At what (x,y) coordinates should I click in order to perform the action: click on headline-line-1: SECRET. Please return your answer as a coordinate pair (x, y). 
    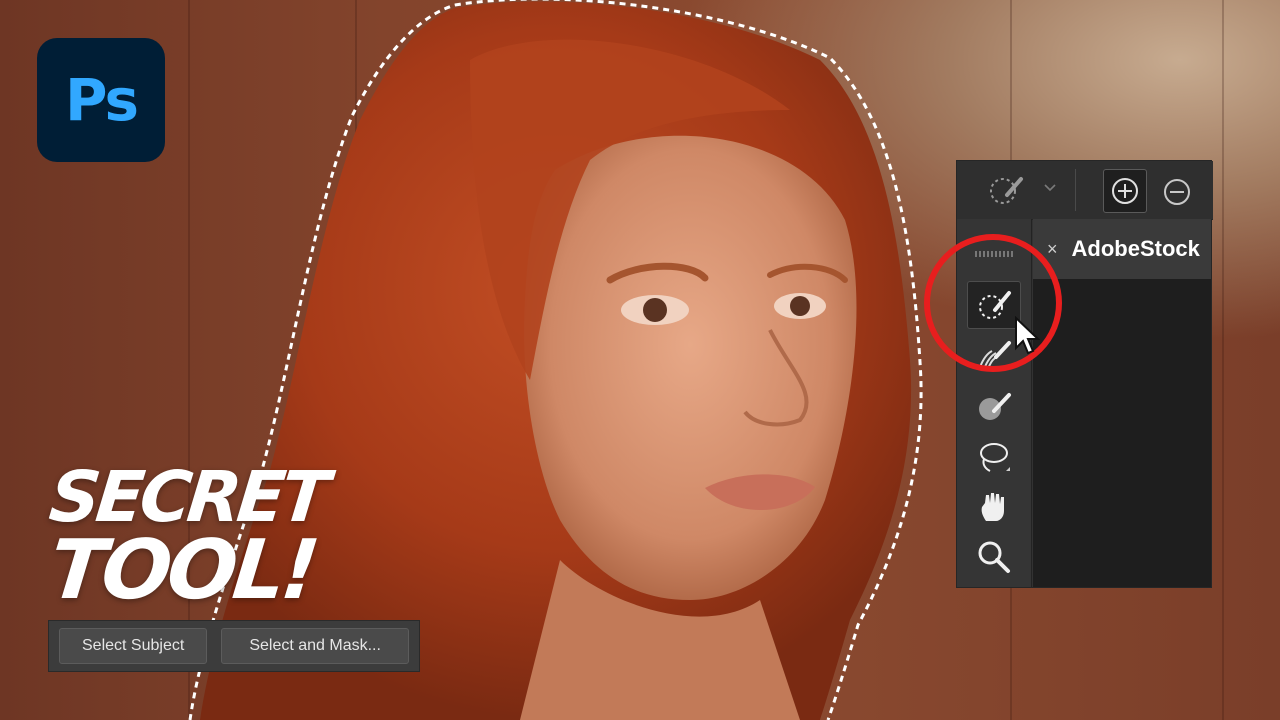
    Looking at the image, I should click on (187, 497).